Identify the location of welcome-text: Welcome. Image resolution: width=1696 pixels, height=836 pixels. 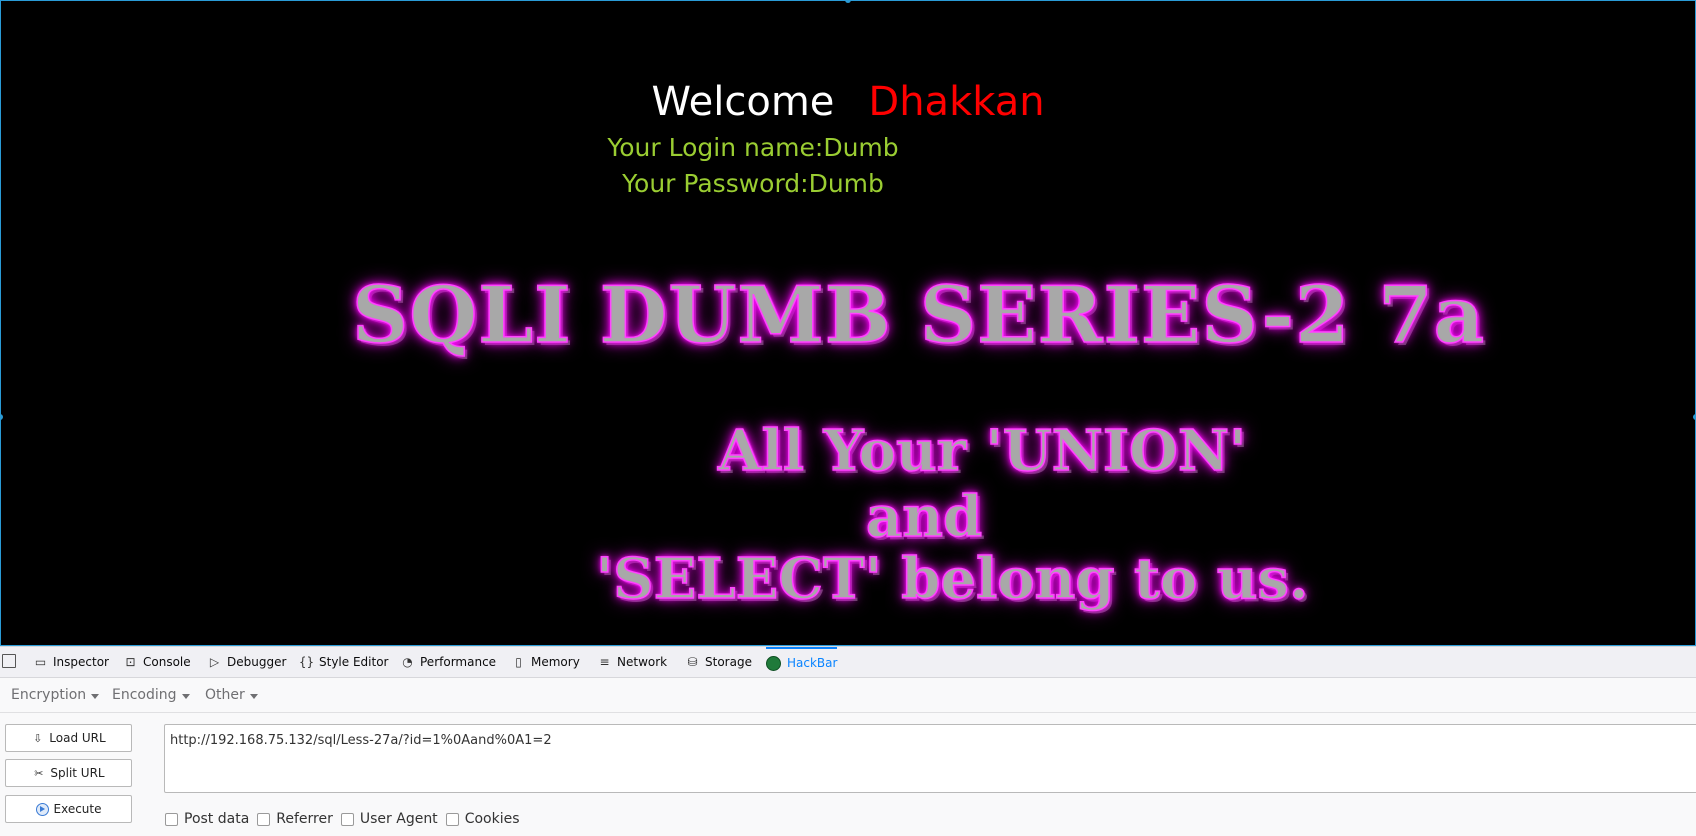
(743, 102).